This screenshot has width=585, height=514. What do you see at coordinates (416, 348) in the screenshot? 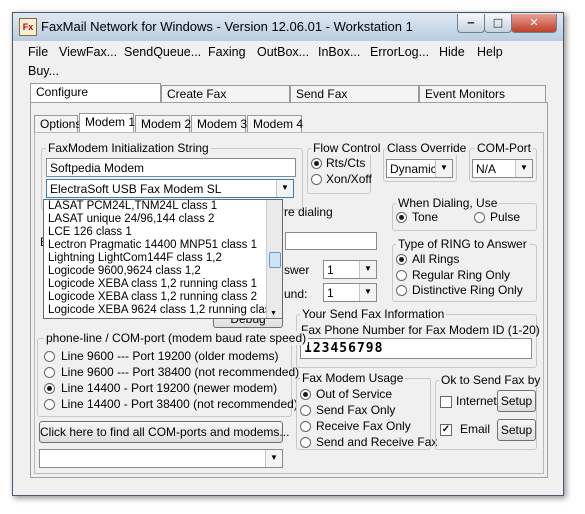
I see `fax-number-input: 123456798` at bounding box center [416, 348].